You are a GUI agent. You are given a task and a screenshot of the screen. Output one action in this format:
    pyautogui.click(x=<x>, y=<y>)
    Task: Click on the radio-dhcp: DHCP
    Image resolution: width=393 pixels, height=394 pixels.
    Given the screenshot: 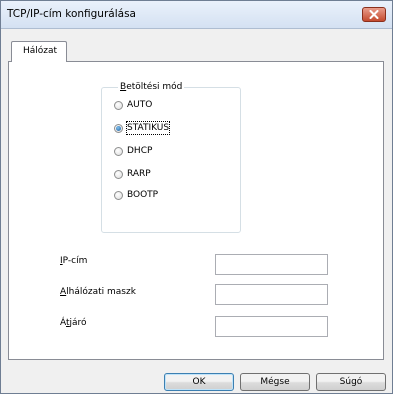 What is the action you would take?
    pyautogui.click(x=133, y=151)
    